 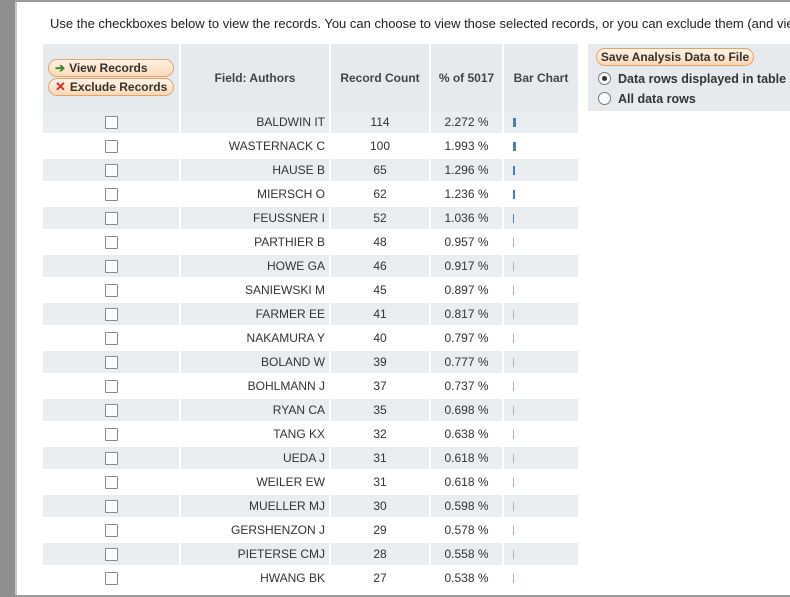 I want to click on record-percent: 0.578 %, so click(x=467, y=531).